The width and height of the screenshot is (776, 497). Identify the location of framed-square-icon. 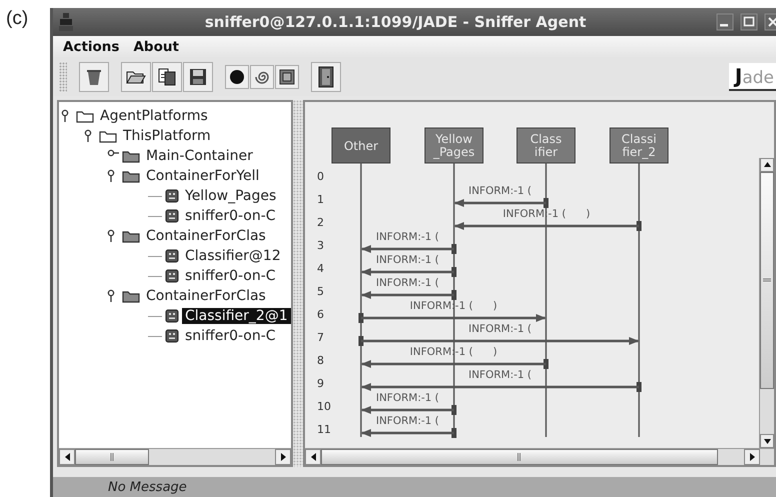
(287, 77).